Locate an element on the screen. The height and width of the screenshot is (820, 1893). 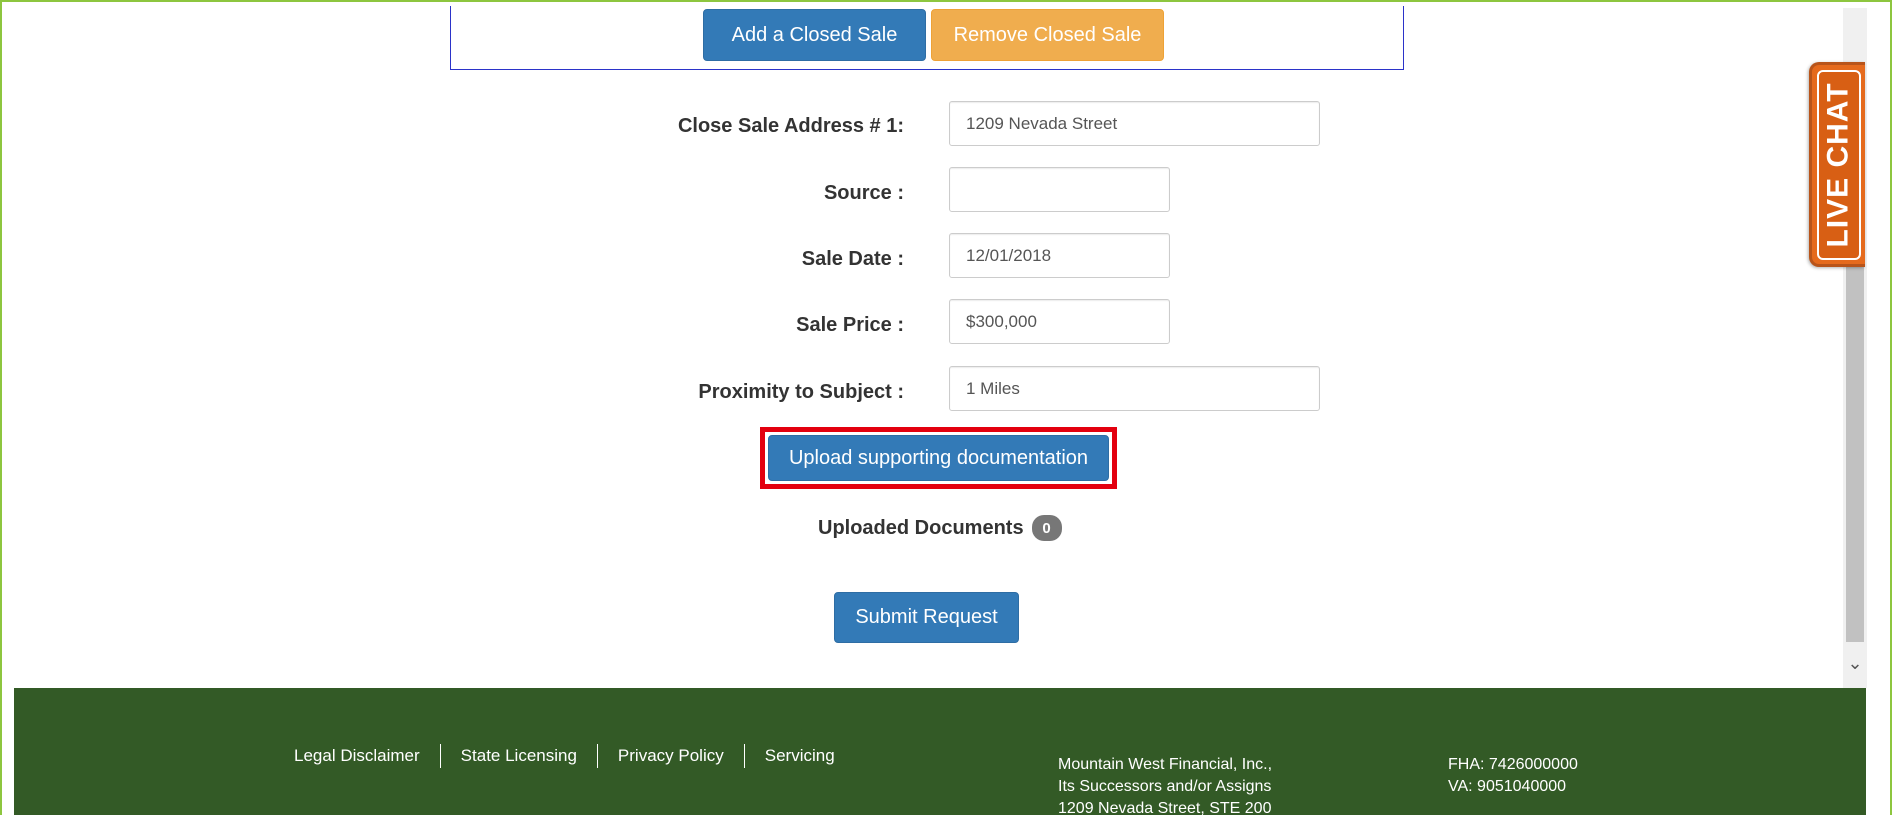
company-line: Its Successors and/or Assigns is located at coordinates (1165, 786).